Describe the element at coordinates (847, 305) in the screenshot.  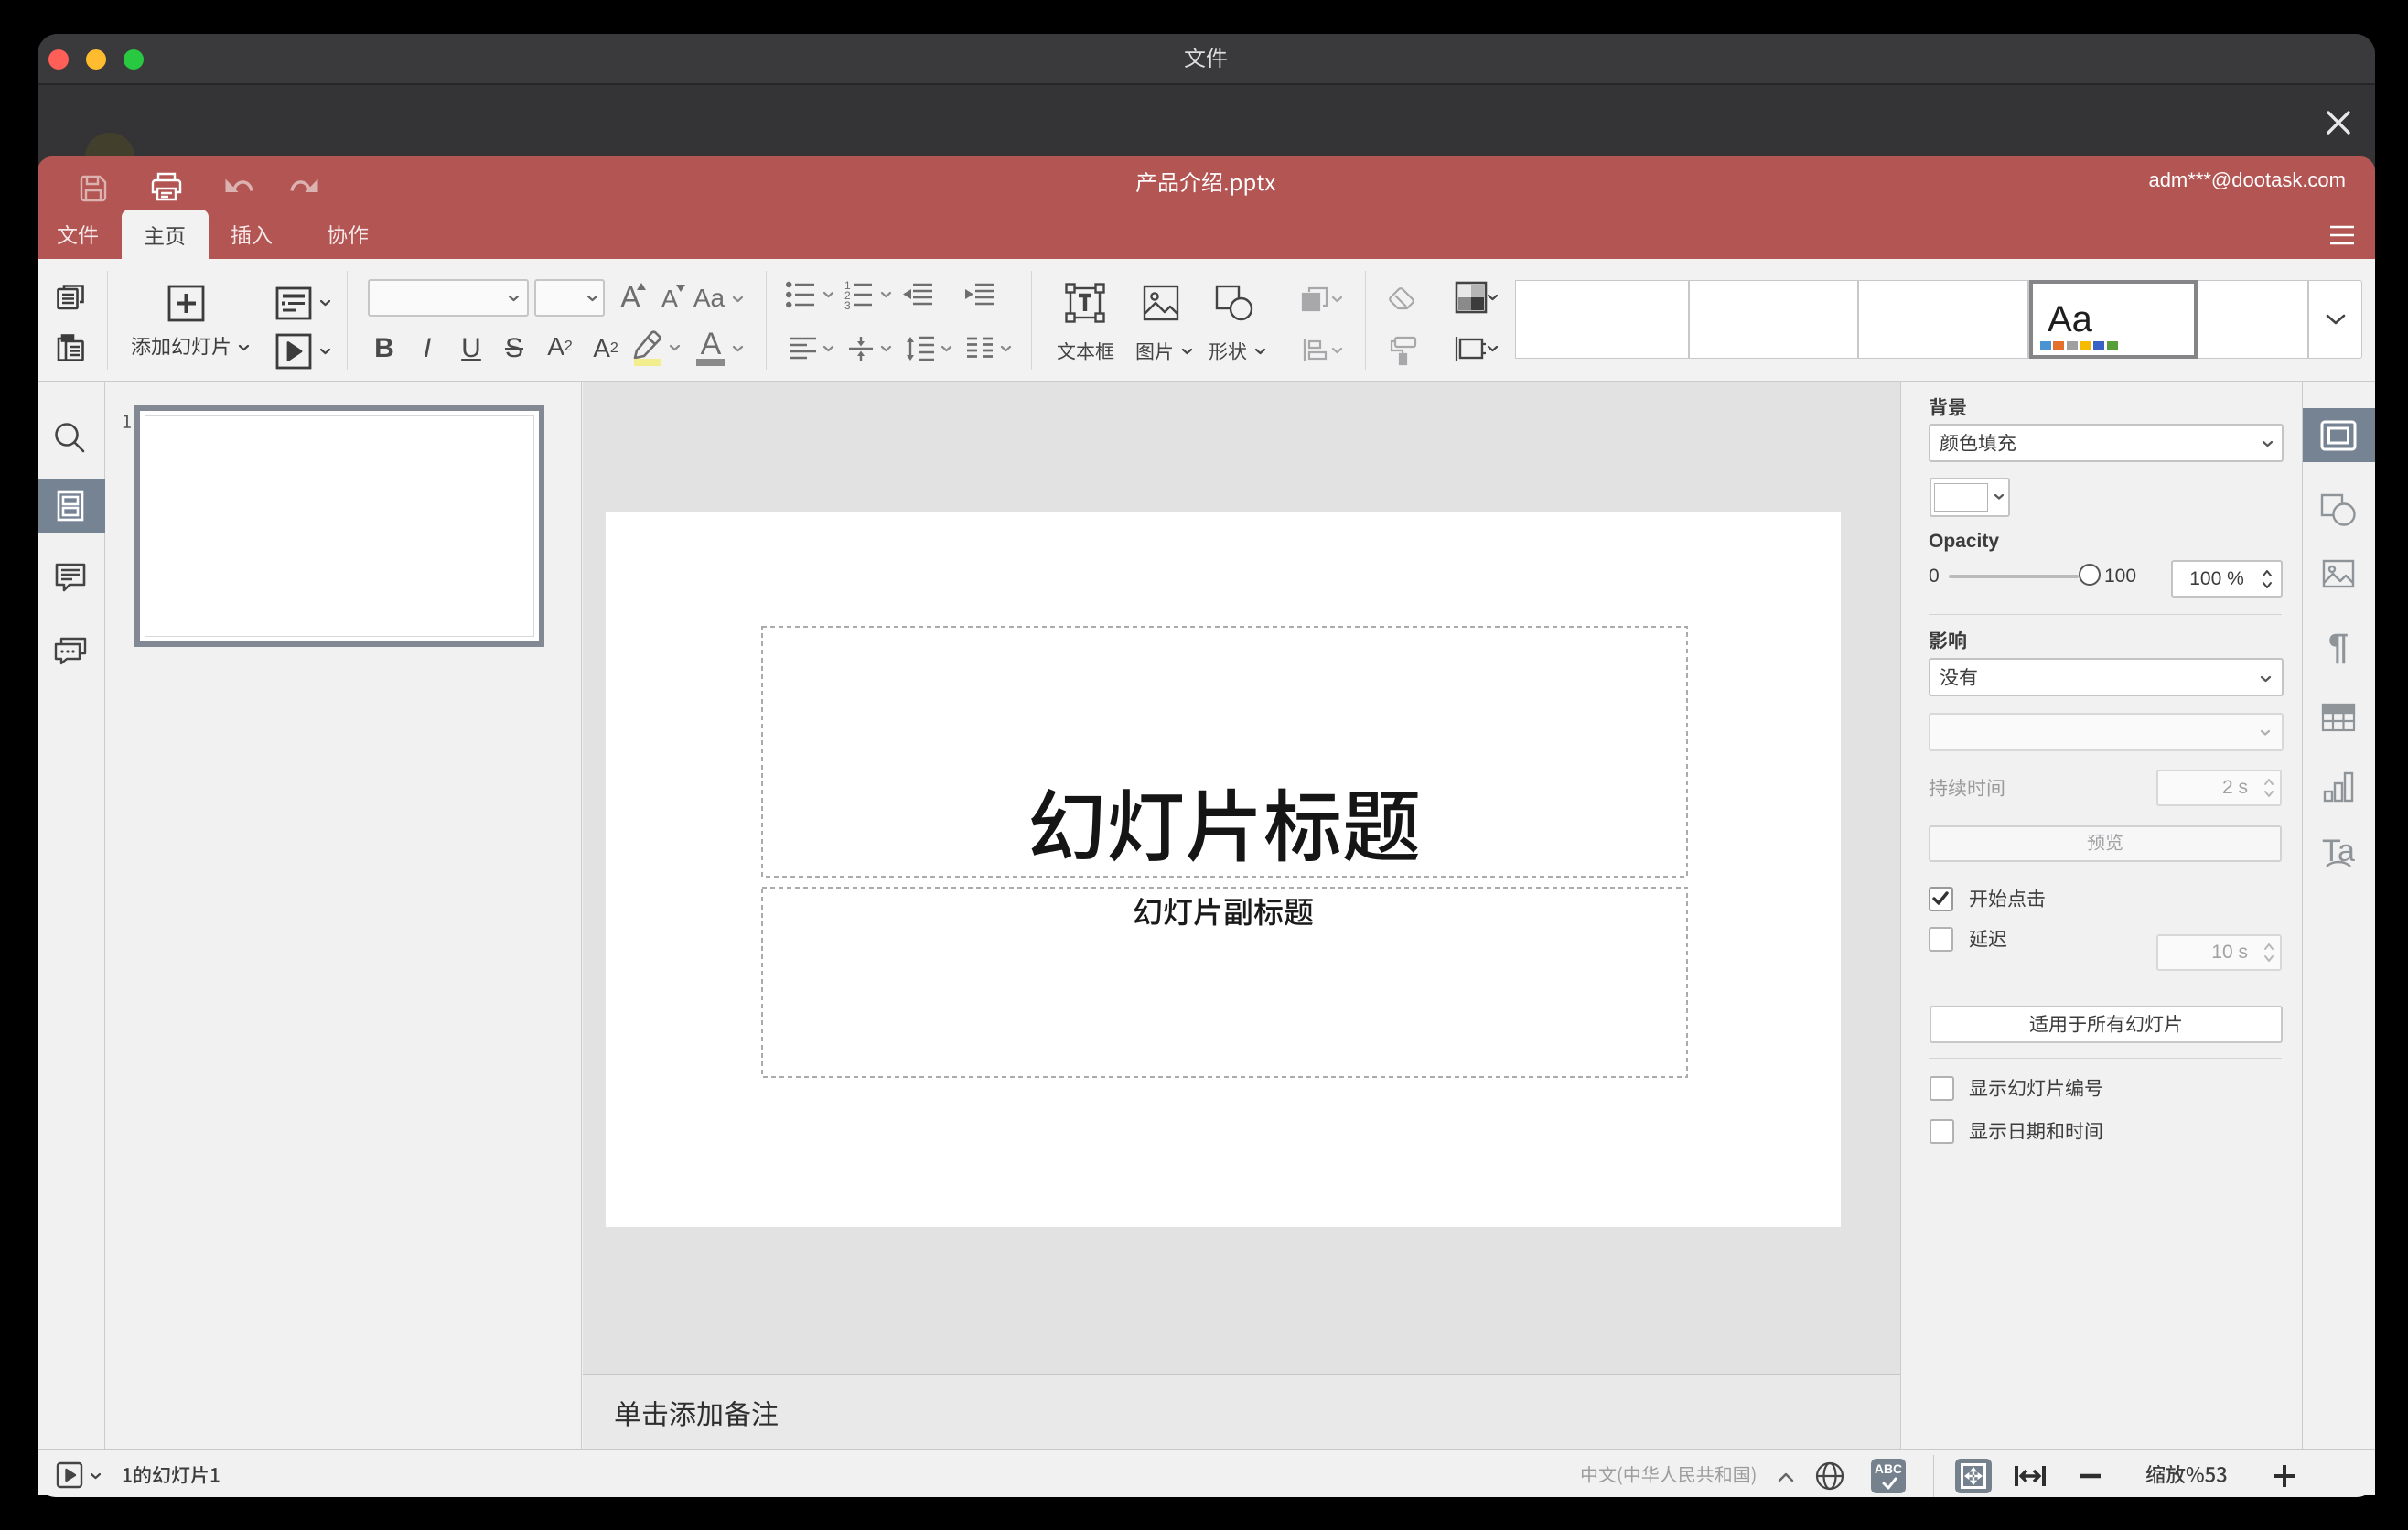
I see `svg-text: 3` at that location.